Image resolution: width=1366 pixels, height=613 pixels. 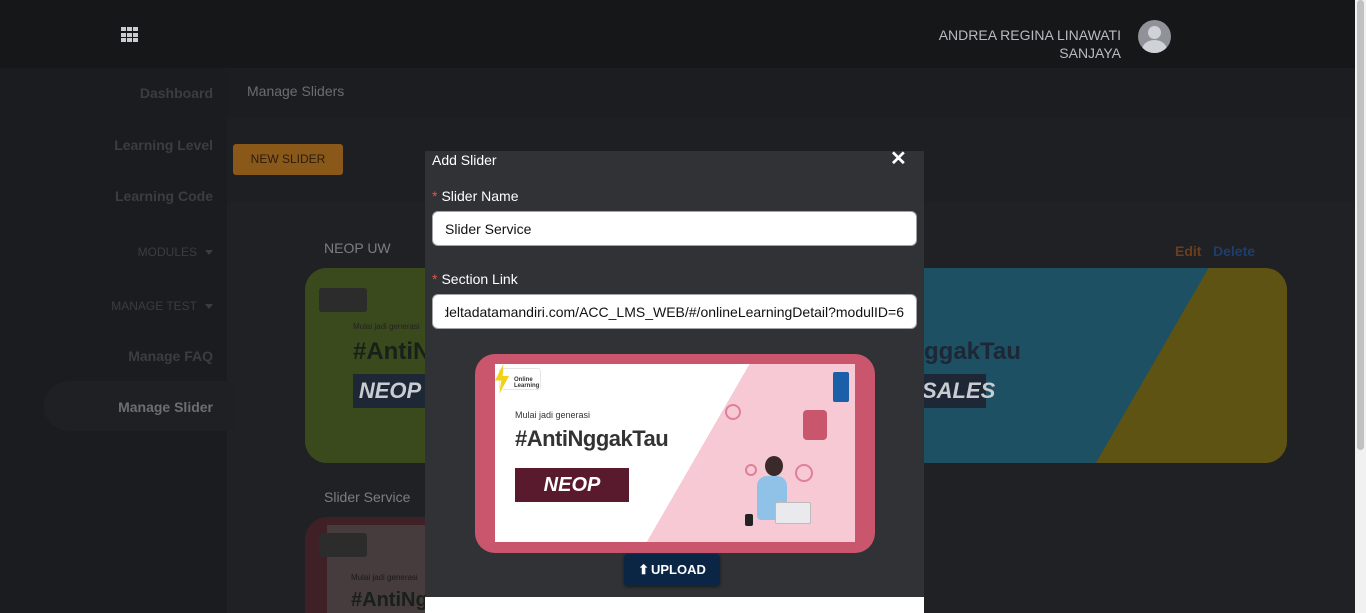 What do you see at coordinates (553, 415) in the screenshot?
I see `preview-line: Mulai jadi generasi` at bounding box center [553, 415].